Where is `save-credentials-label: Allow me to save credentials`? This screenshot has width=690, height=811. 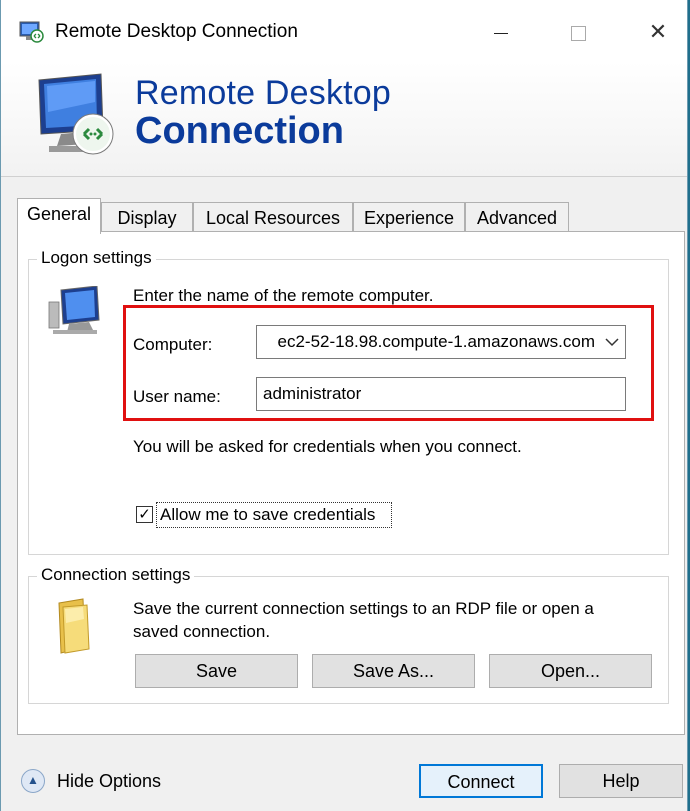 save-credentials-label: Allow me to save credentials is located at coordinates (267, 515).